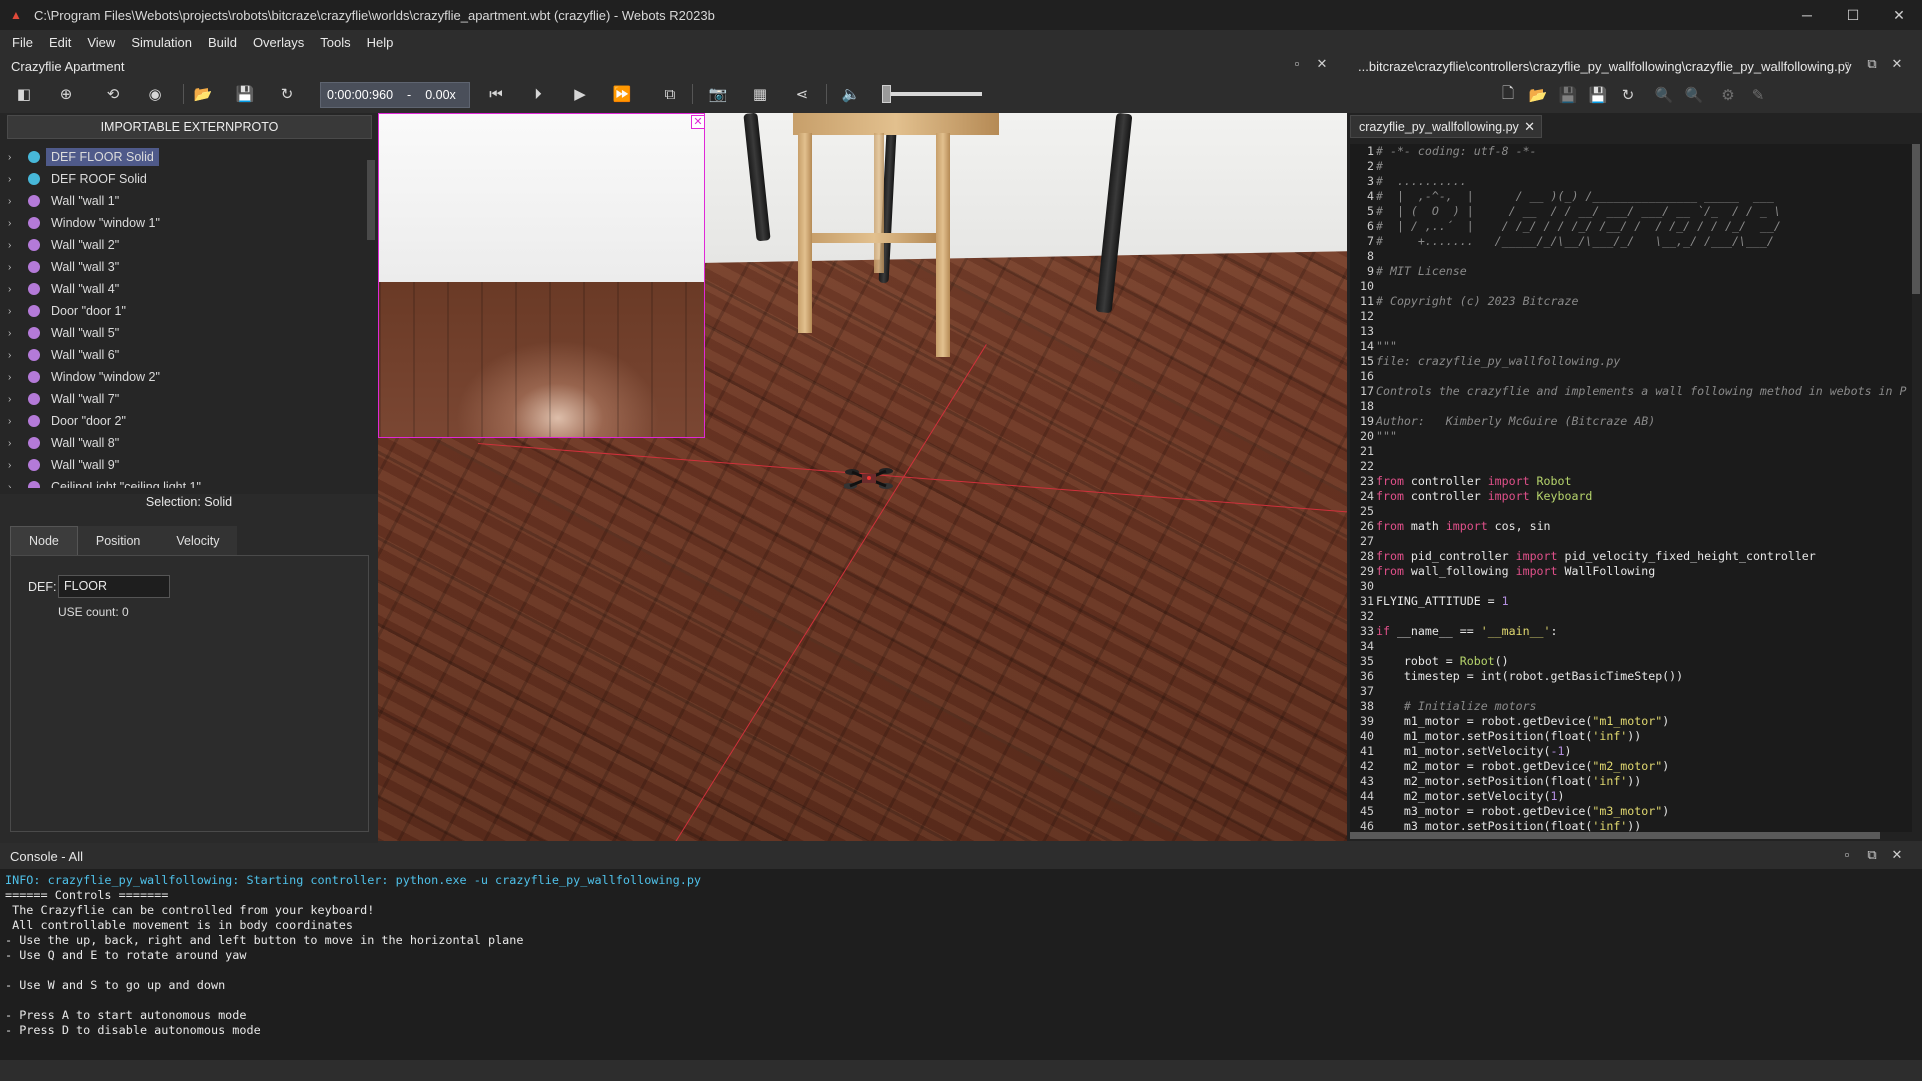 Image resolution: width=1922 pixels, height=1081 pixels. I want to click on editor-horizontal-scrollbar, so click(1615, 835).